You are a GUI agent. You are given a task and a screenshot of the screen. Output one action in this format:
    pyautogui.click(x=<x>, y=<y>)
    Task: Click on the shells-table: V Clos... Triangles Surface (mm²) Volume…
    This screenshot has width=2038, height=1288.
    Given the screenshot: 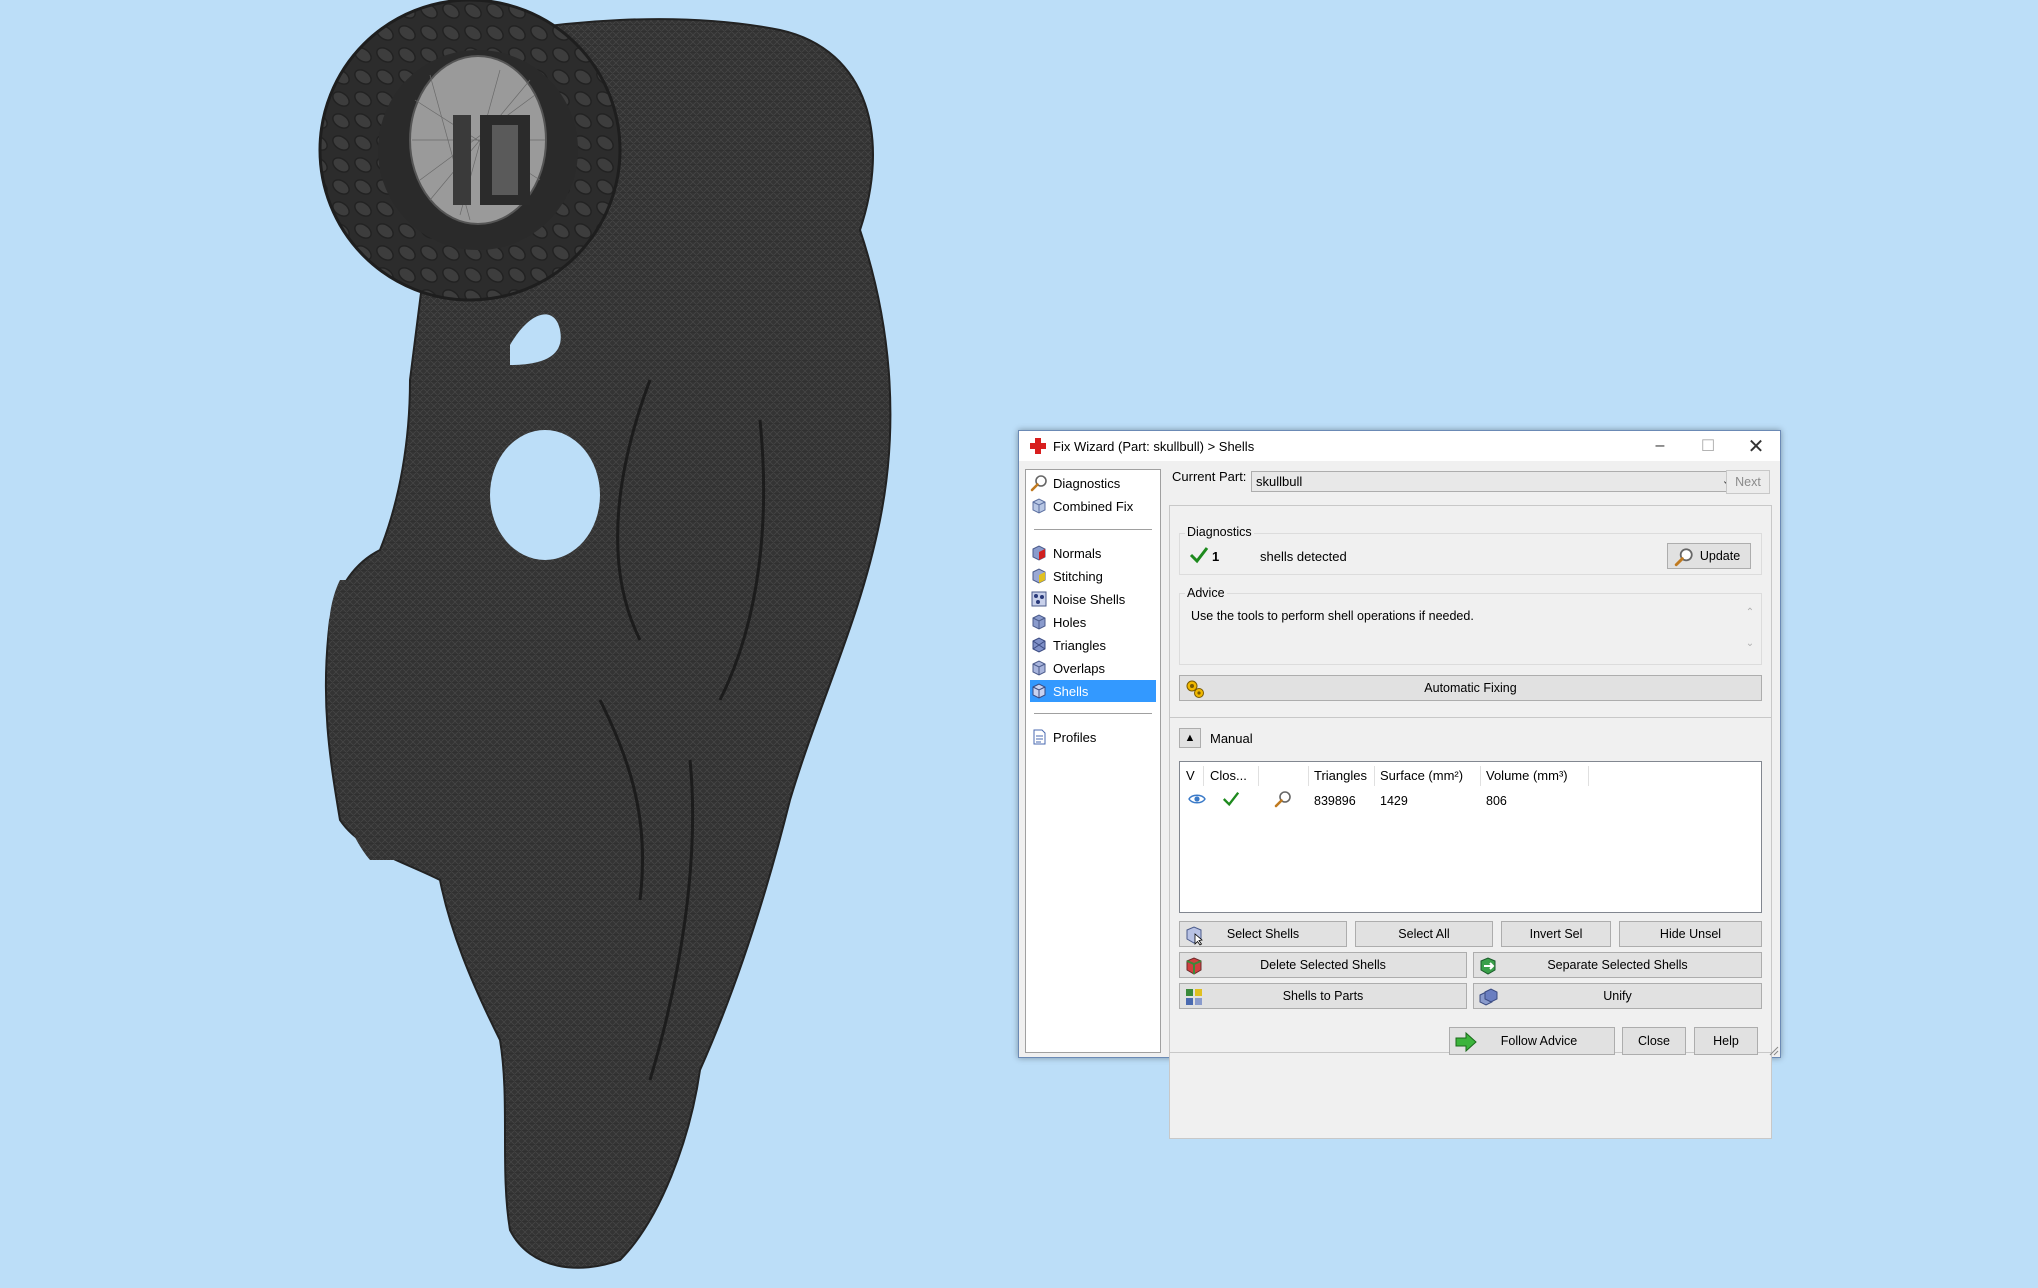 What is the action you would take?
    pyautogui.click(x=1470, y=837)
    